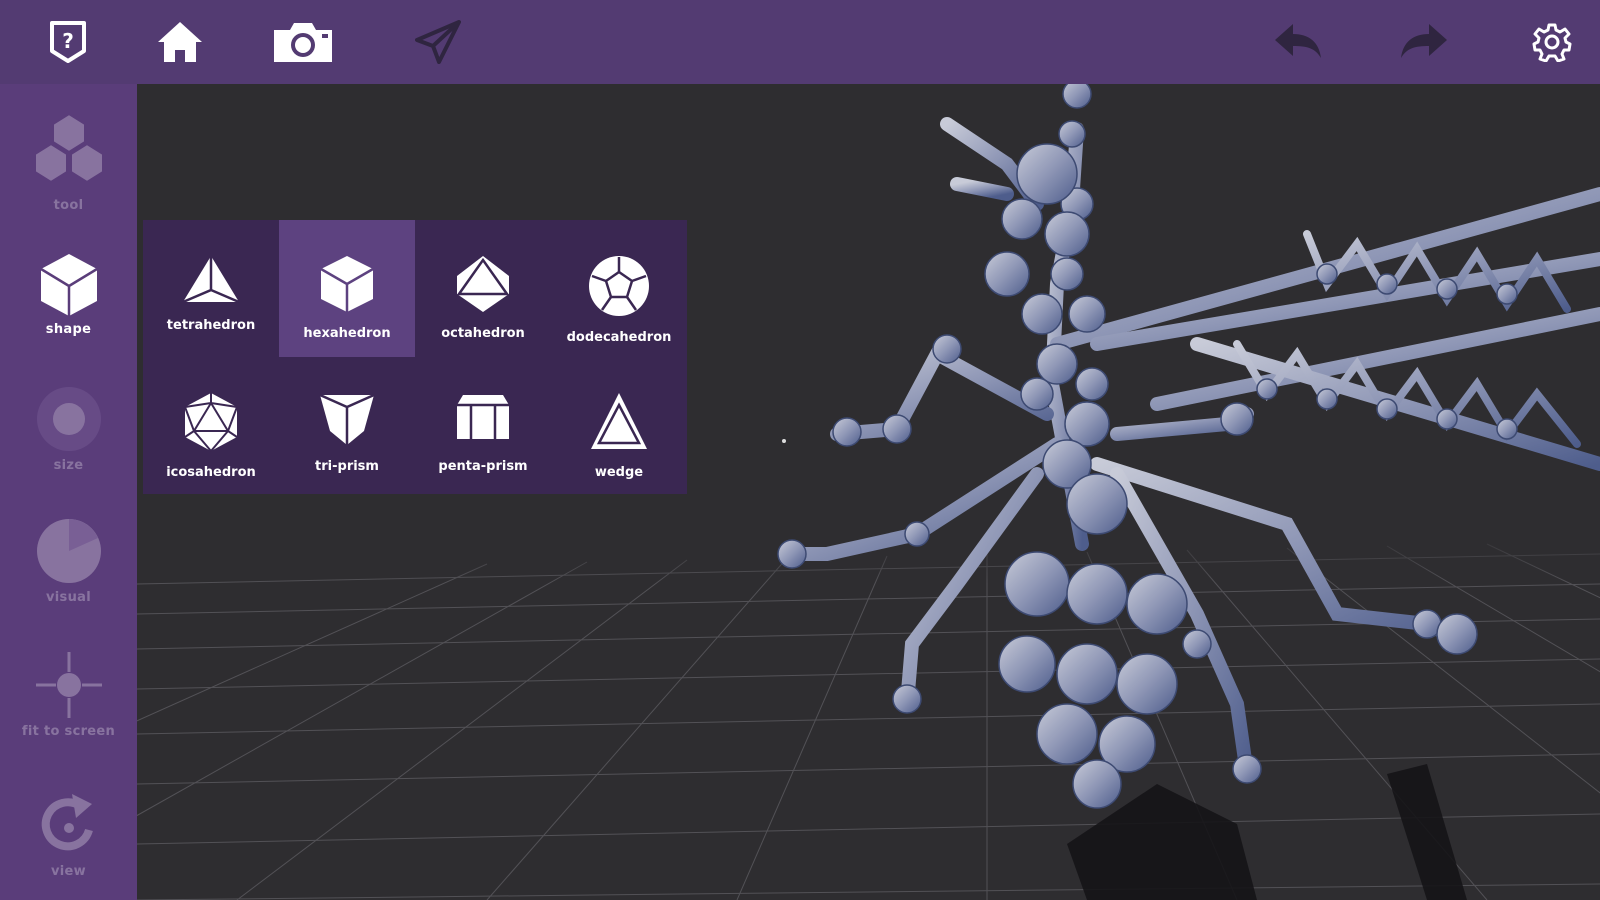 This screenshot has width=1600, height=900. I want to click on model-shadow, so click(1267, 832).